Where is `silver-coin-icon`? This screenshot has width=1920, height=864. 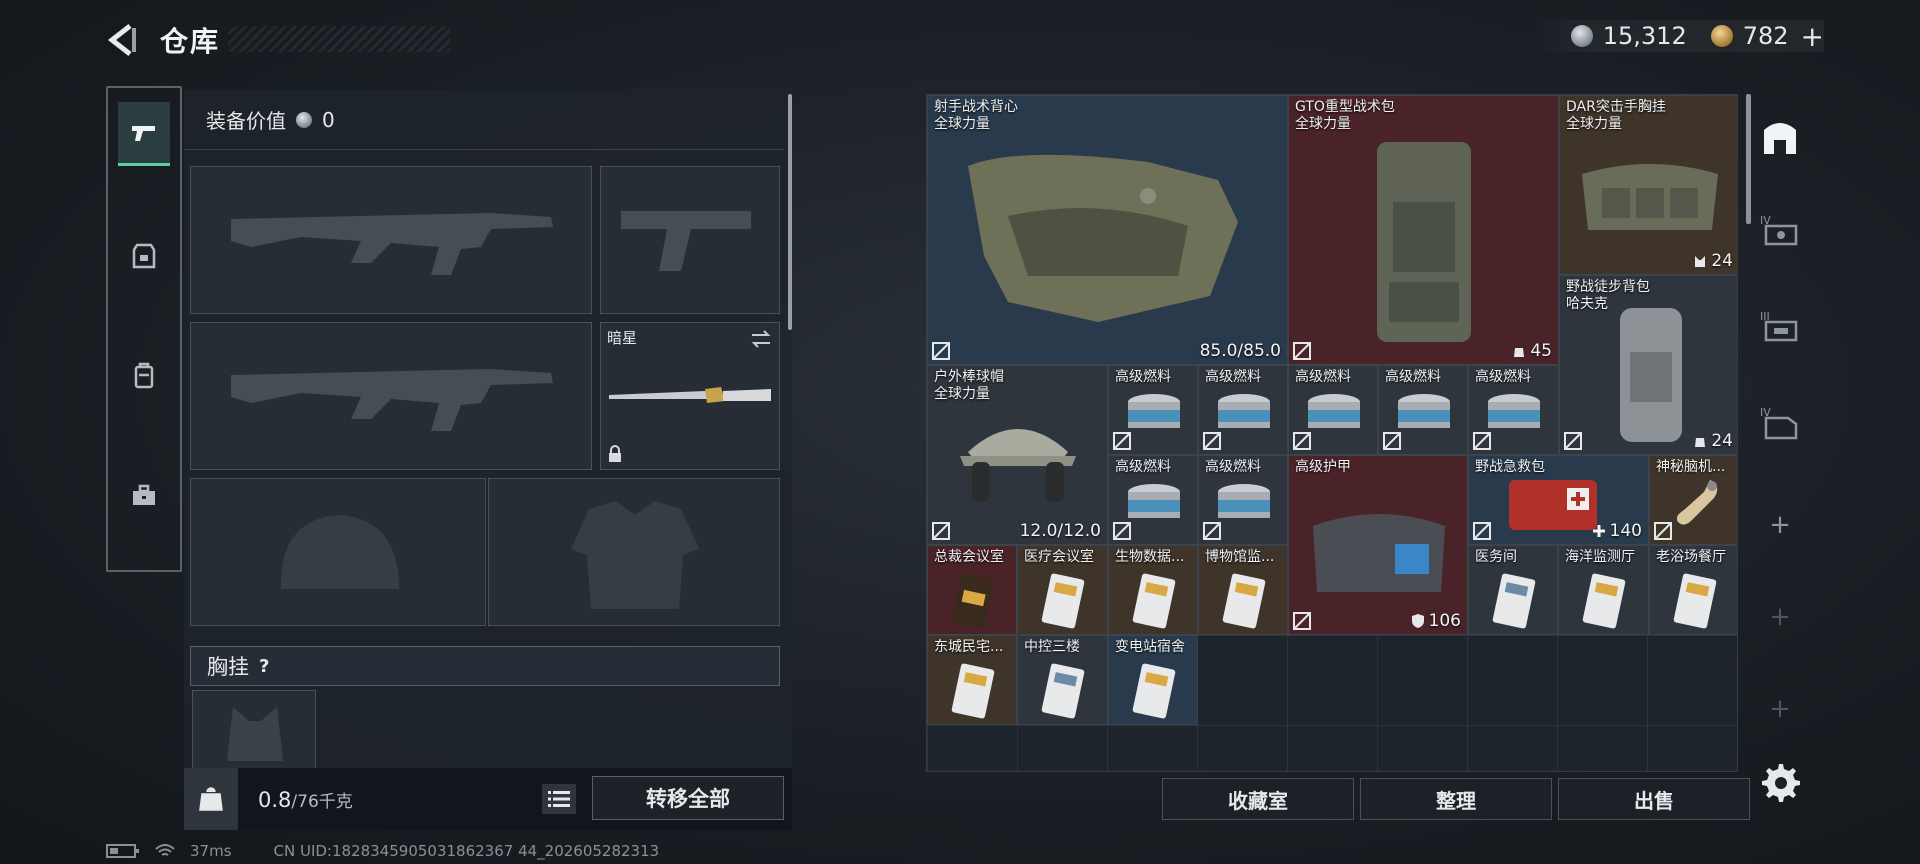 silver-coin-icon is located at coordinates (1581, 36).